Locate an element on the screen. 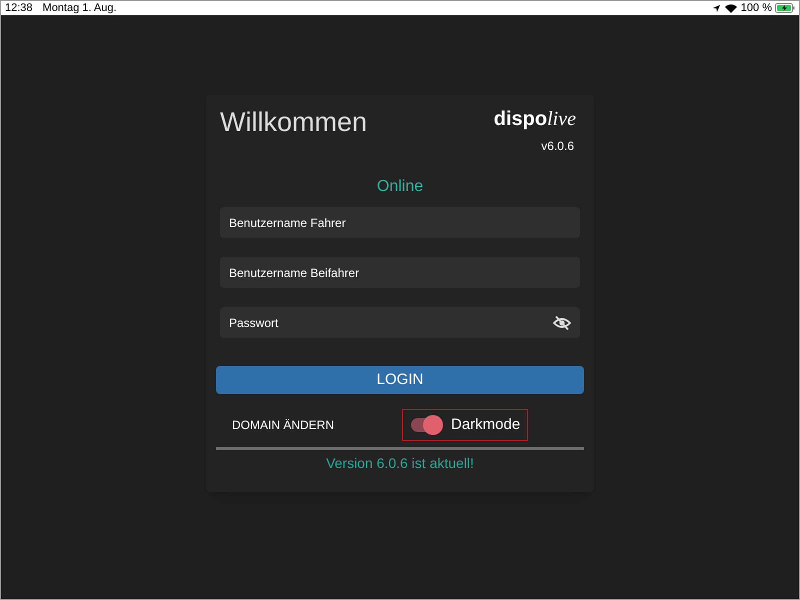 This screenshot has width=800, height=600. input-field: Benutzername Beifahrer is located at coordinates (400, 272).